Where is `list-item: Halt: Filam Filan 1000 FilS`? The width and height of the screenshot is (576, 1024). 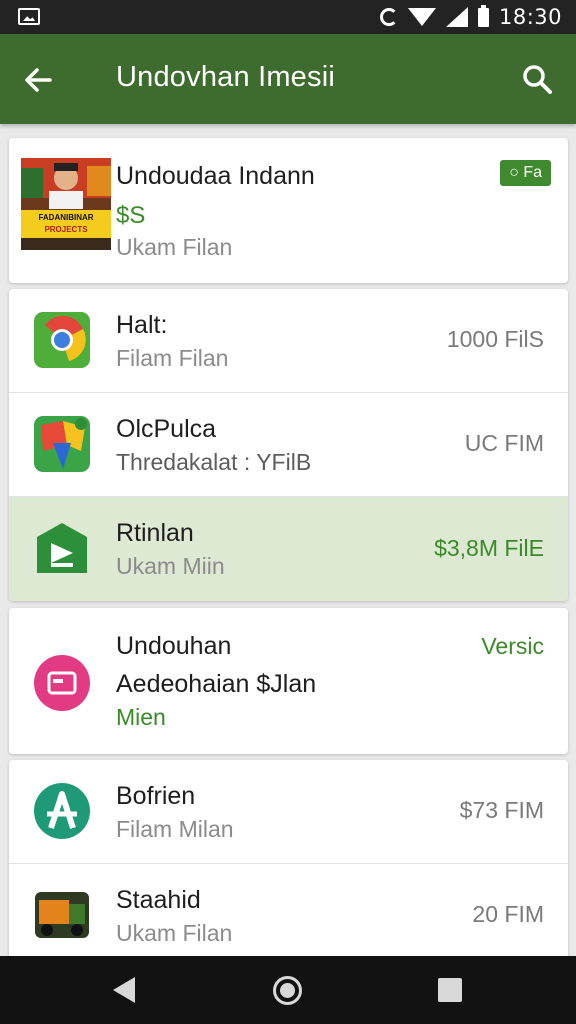 list-item: Halt: Filam Filan 1000 FilS is located at coordinates (288, 341).